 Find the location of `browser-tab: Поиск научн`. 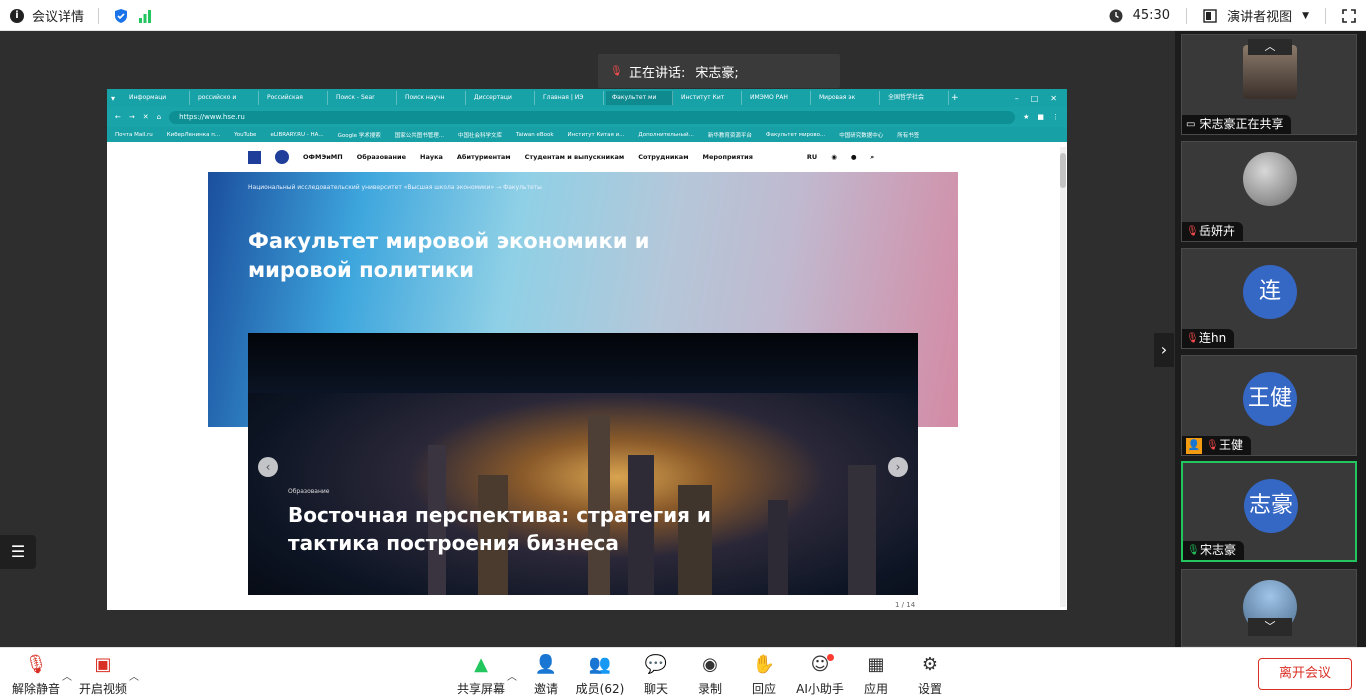

browser-tab: Поиск научн is located at coordinates (432, 98).